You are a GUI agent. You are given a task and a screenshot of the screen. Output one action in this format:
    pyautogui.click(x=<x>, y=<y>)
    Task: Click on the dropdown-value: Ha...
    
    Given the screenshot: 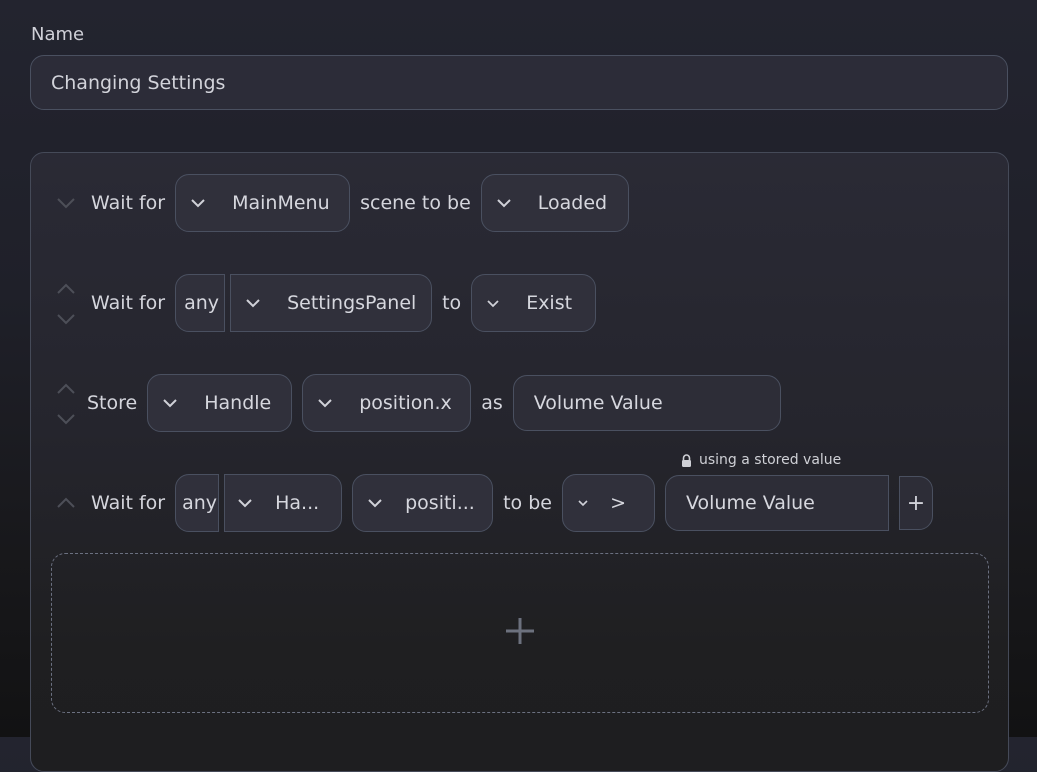 What is the action you would take?
    pyautogui.click(x=297, y=503)
    